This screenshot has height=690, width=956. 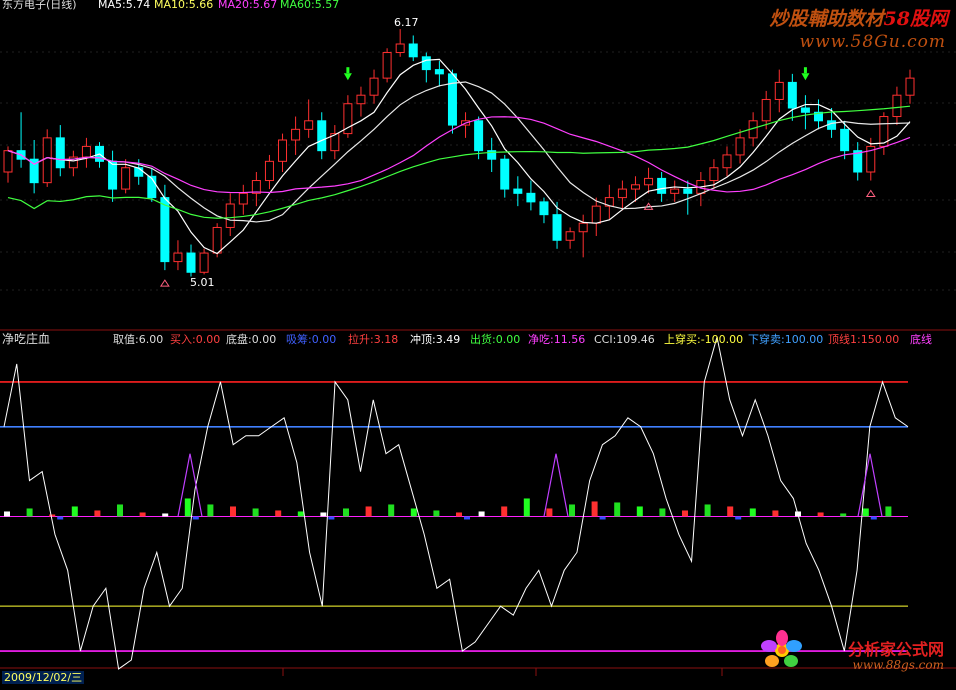 I want to click on ma10-label: MA10:5.66, so click(x=184, y=5).